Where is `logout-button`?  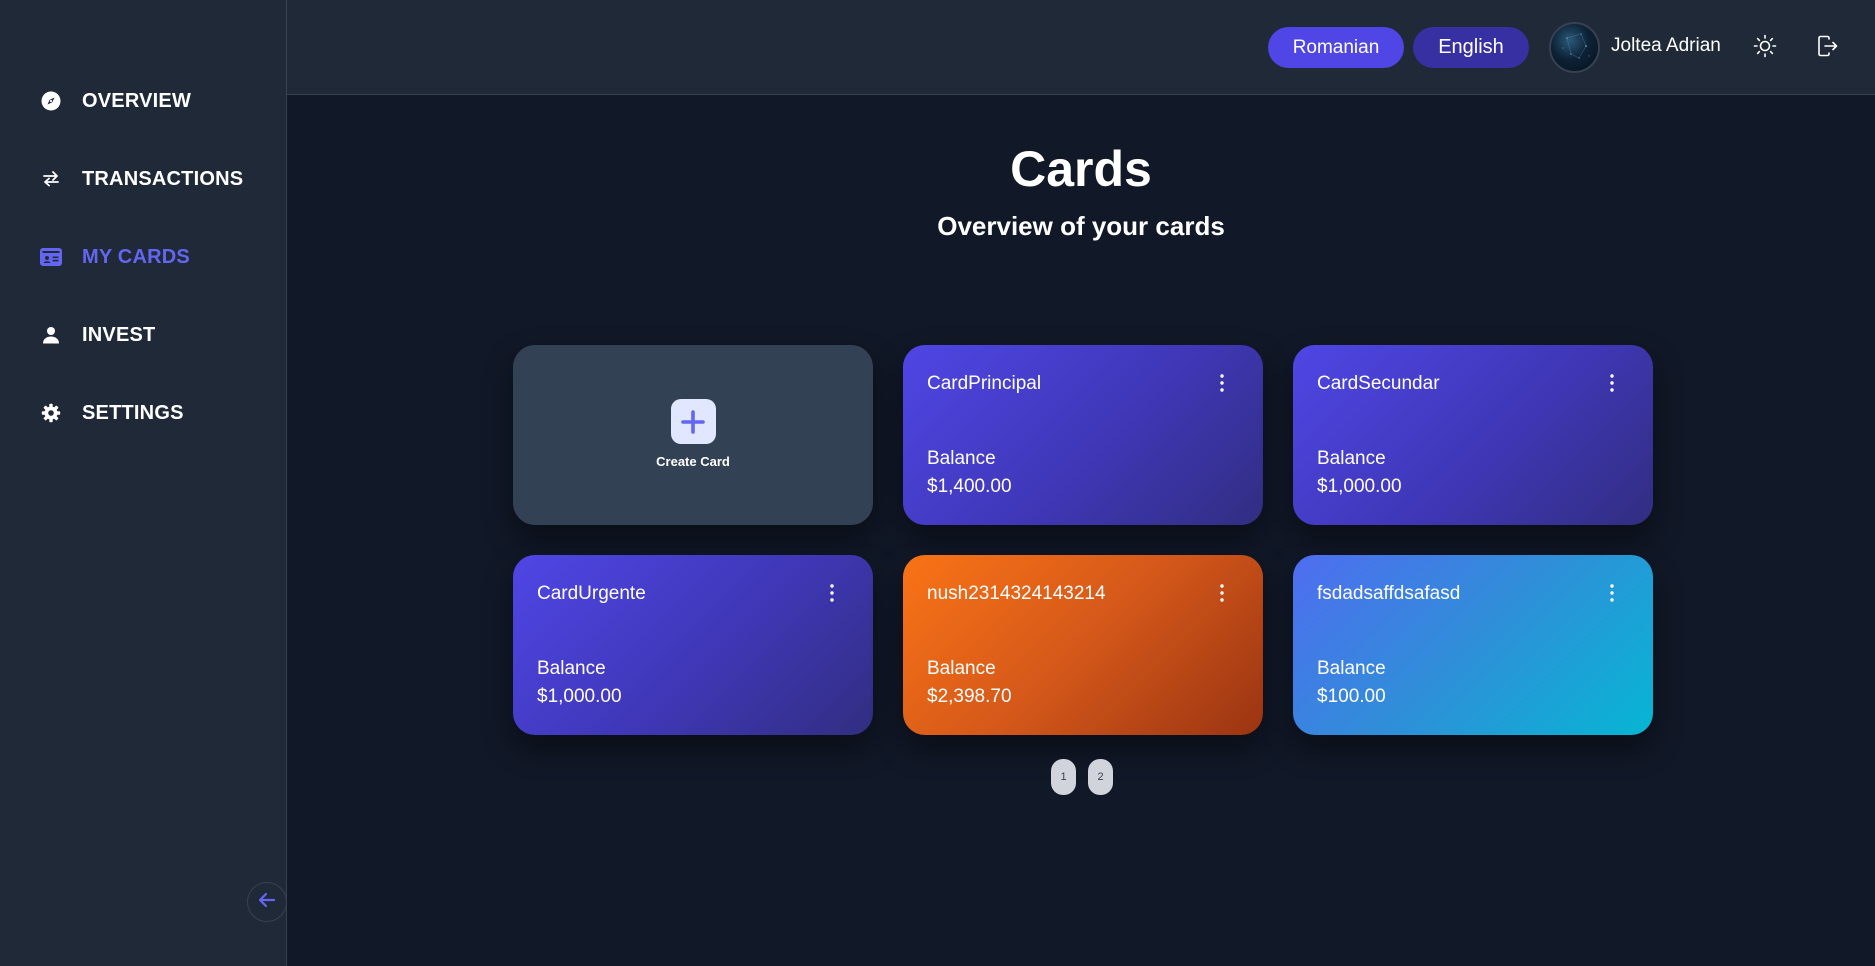 logout-button is located at coordinates (1827, 48).